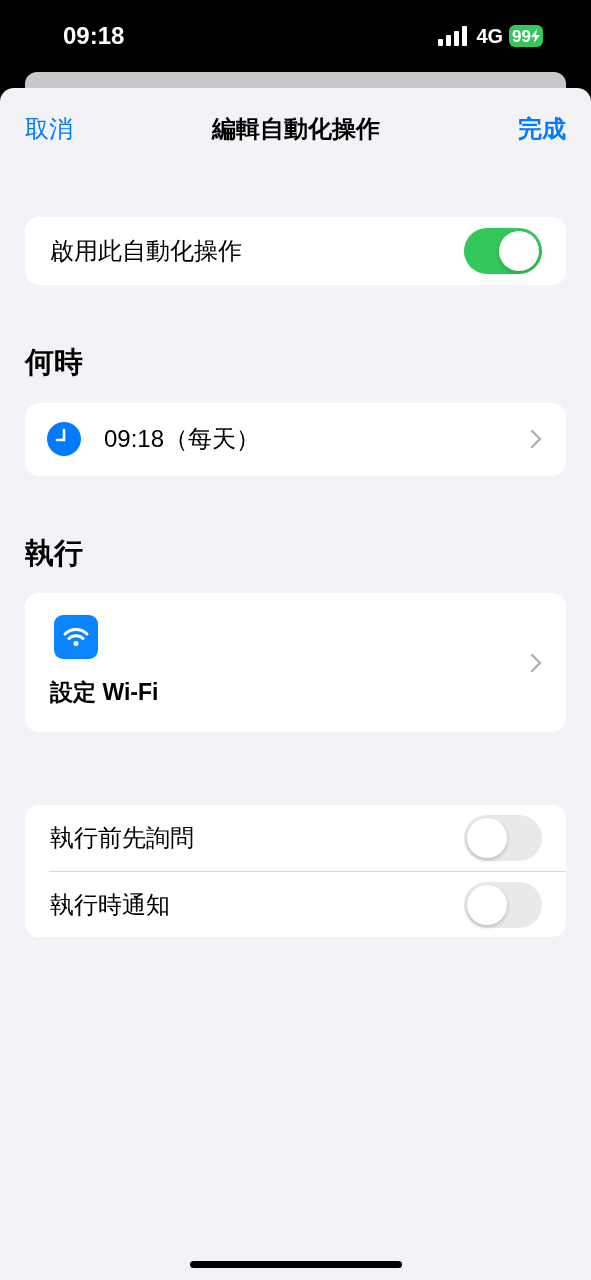  What do you see at coordinates (295, 439) in the screenshot?
I see `trigger-row: 09:18（每天）` at bounding box center [295, 439].